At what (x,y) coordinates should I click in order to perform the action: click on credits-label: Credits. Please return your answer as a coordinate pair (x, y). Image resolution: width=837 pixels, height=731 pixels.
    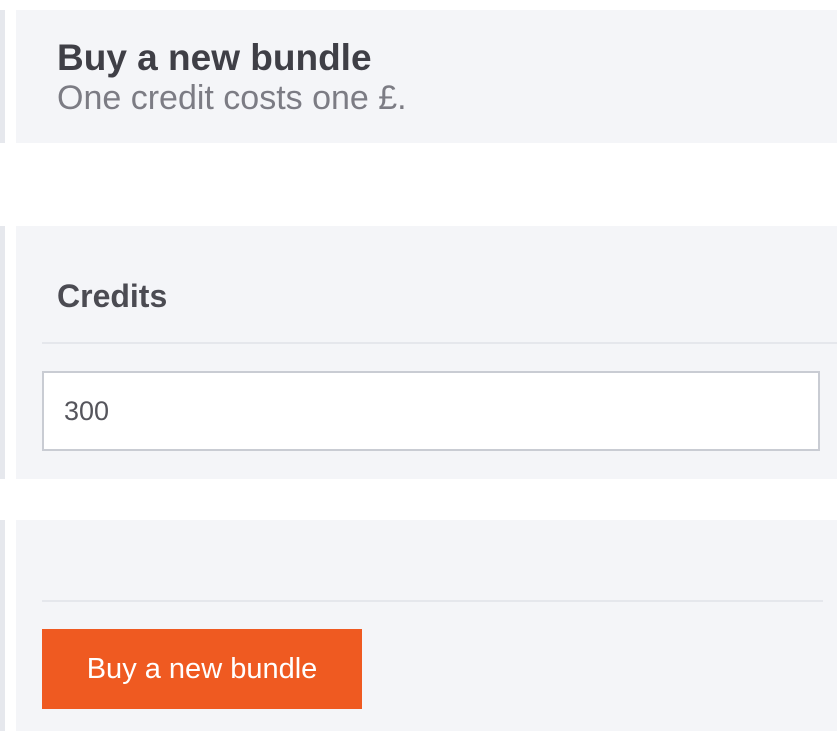
    Looking at the image, I should click on (112, 296).